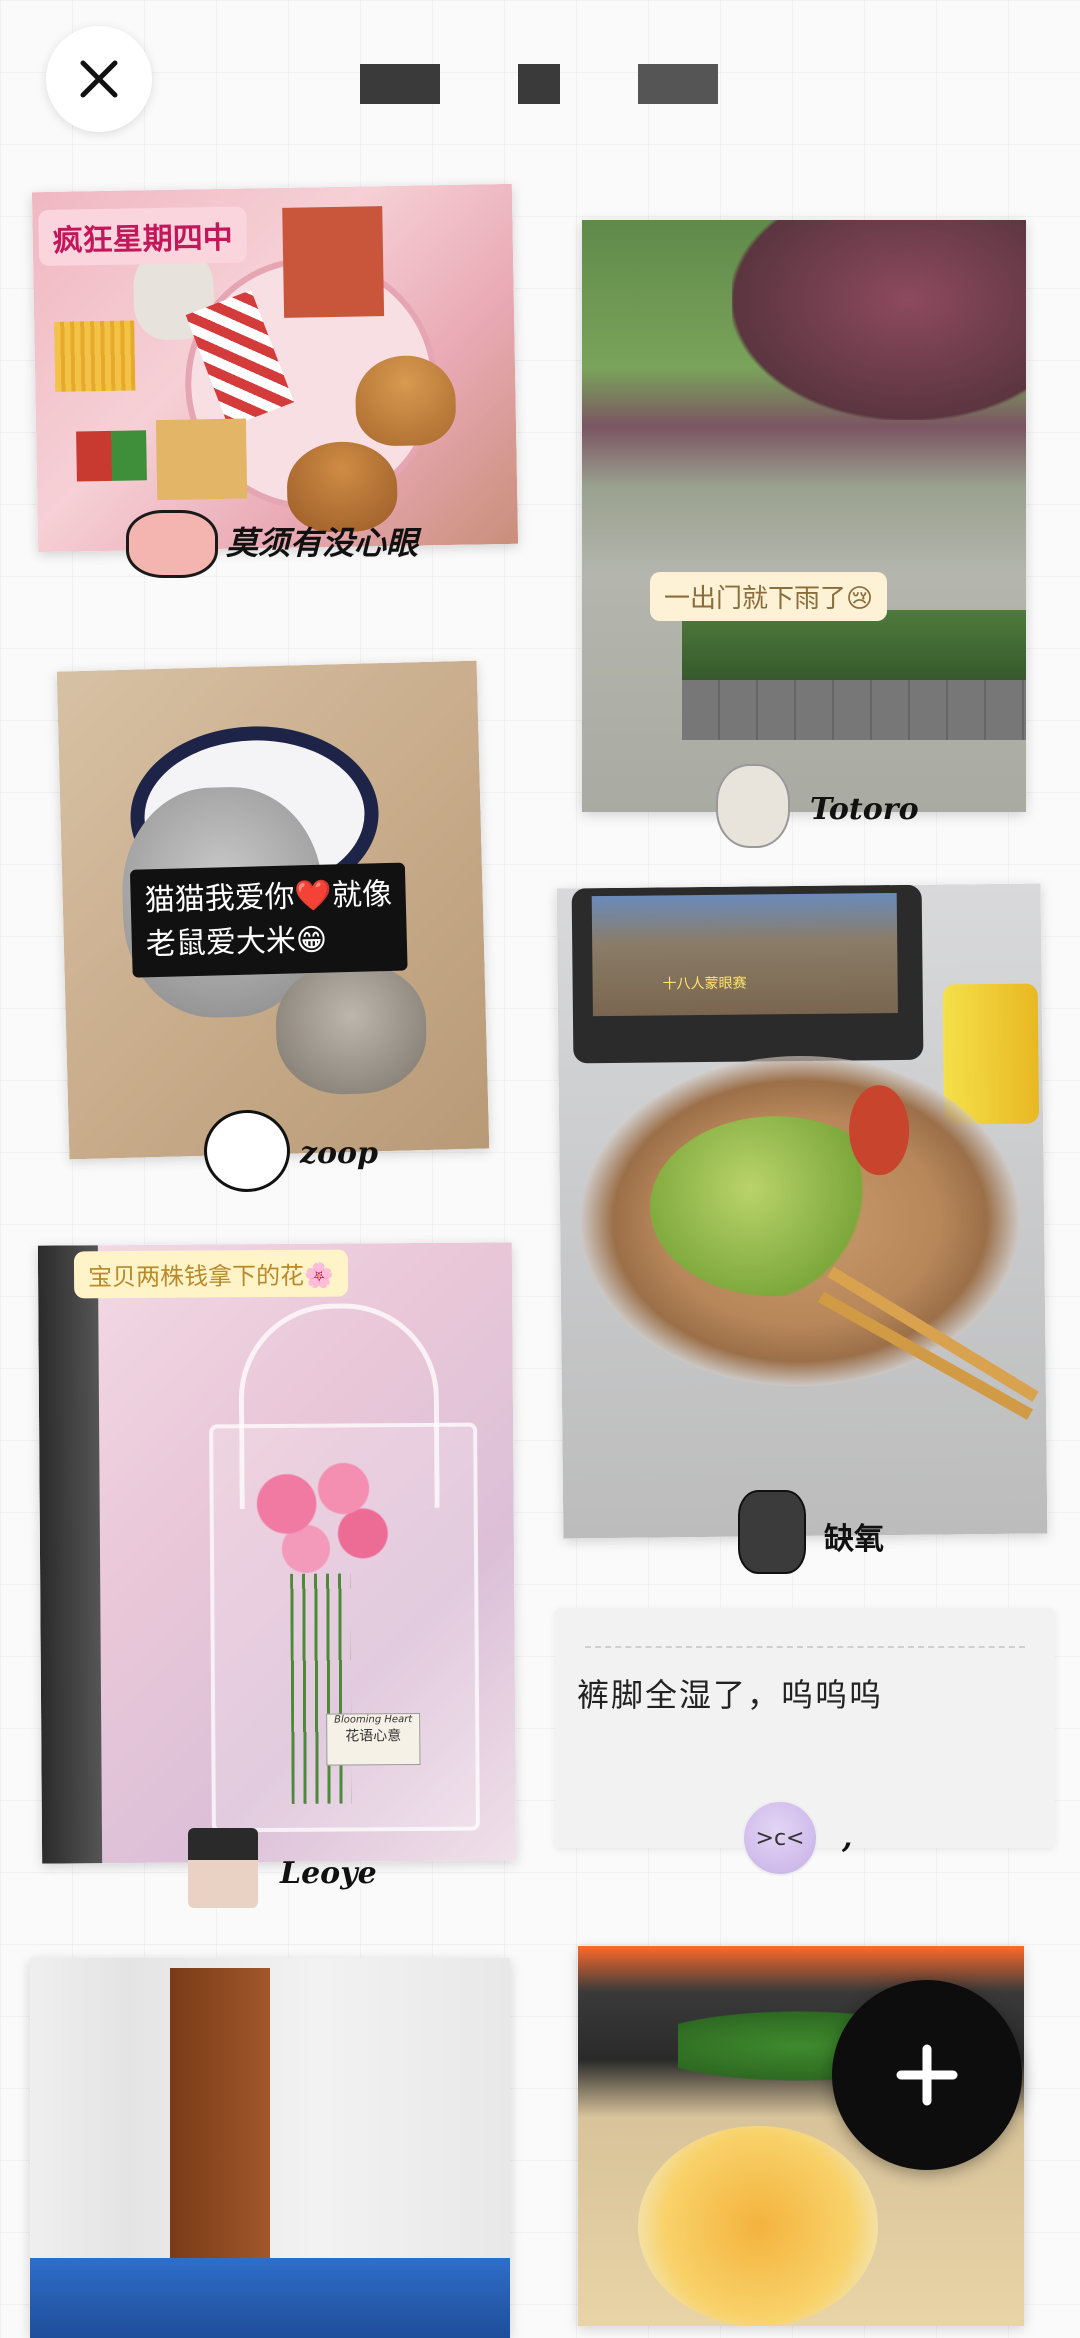 The width and height of the screenshot is (1080, 2338). Describe the element at coordinates (991, 1054) in the screenshot. I see `snack-can` at that location.